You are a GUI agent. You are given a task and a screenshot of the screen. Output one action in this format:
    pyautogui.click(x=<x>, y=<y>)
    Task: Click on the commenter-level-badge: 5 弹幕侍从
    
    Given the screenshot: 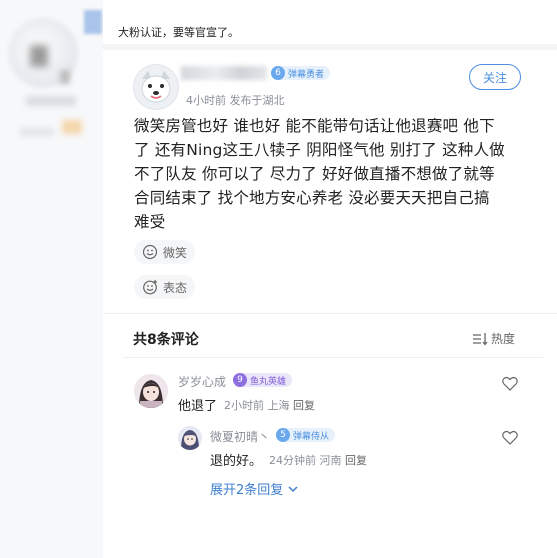 What is the action you would take?
    pyautogui.click(x=306, y=435)
    